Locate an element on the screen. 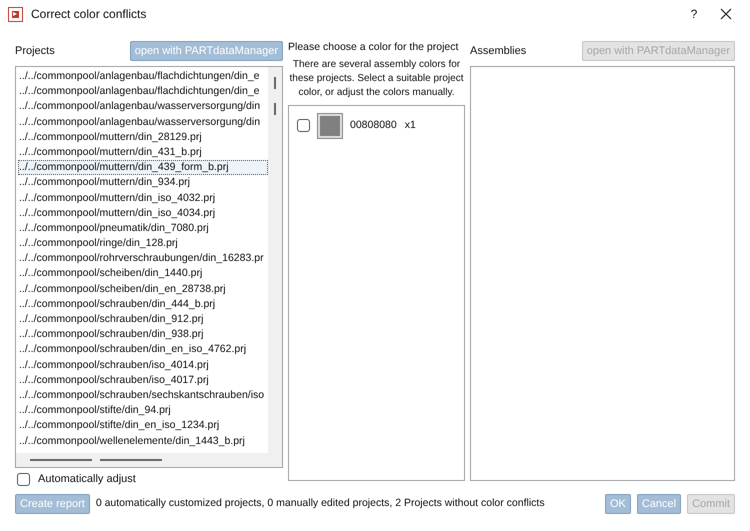 This screenshot has height=531, width=750. project-item: ../../commonpool/ringe/din_128.prj is located at coordinates (143, 244).